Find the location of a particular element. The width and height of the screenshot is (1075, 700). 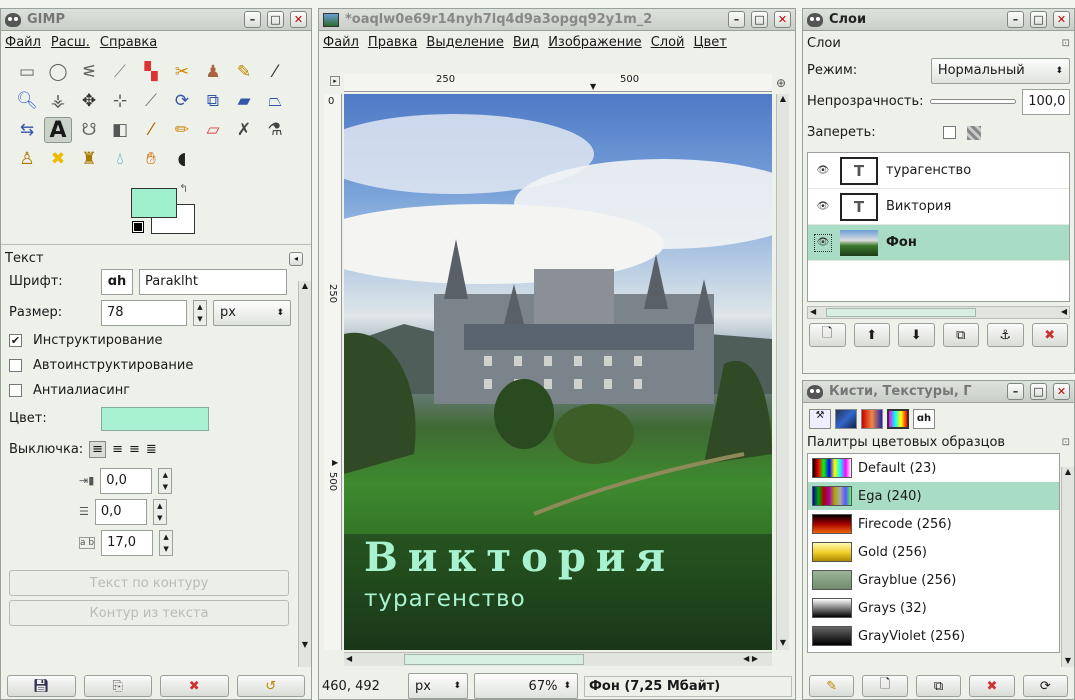

hinting-checkbox: ✔ is located at coordinates (15, 340).